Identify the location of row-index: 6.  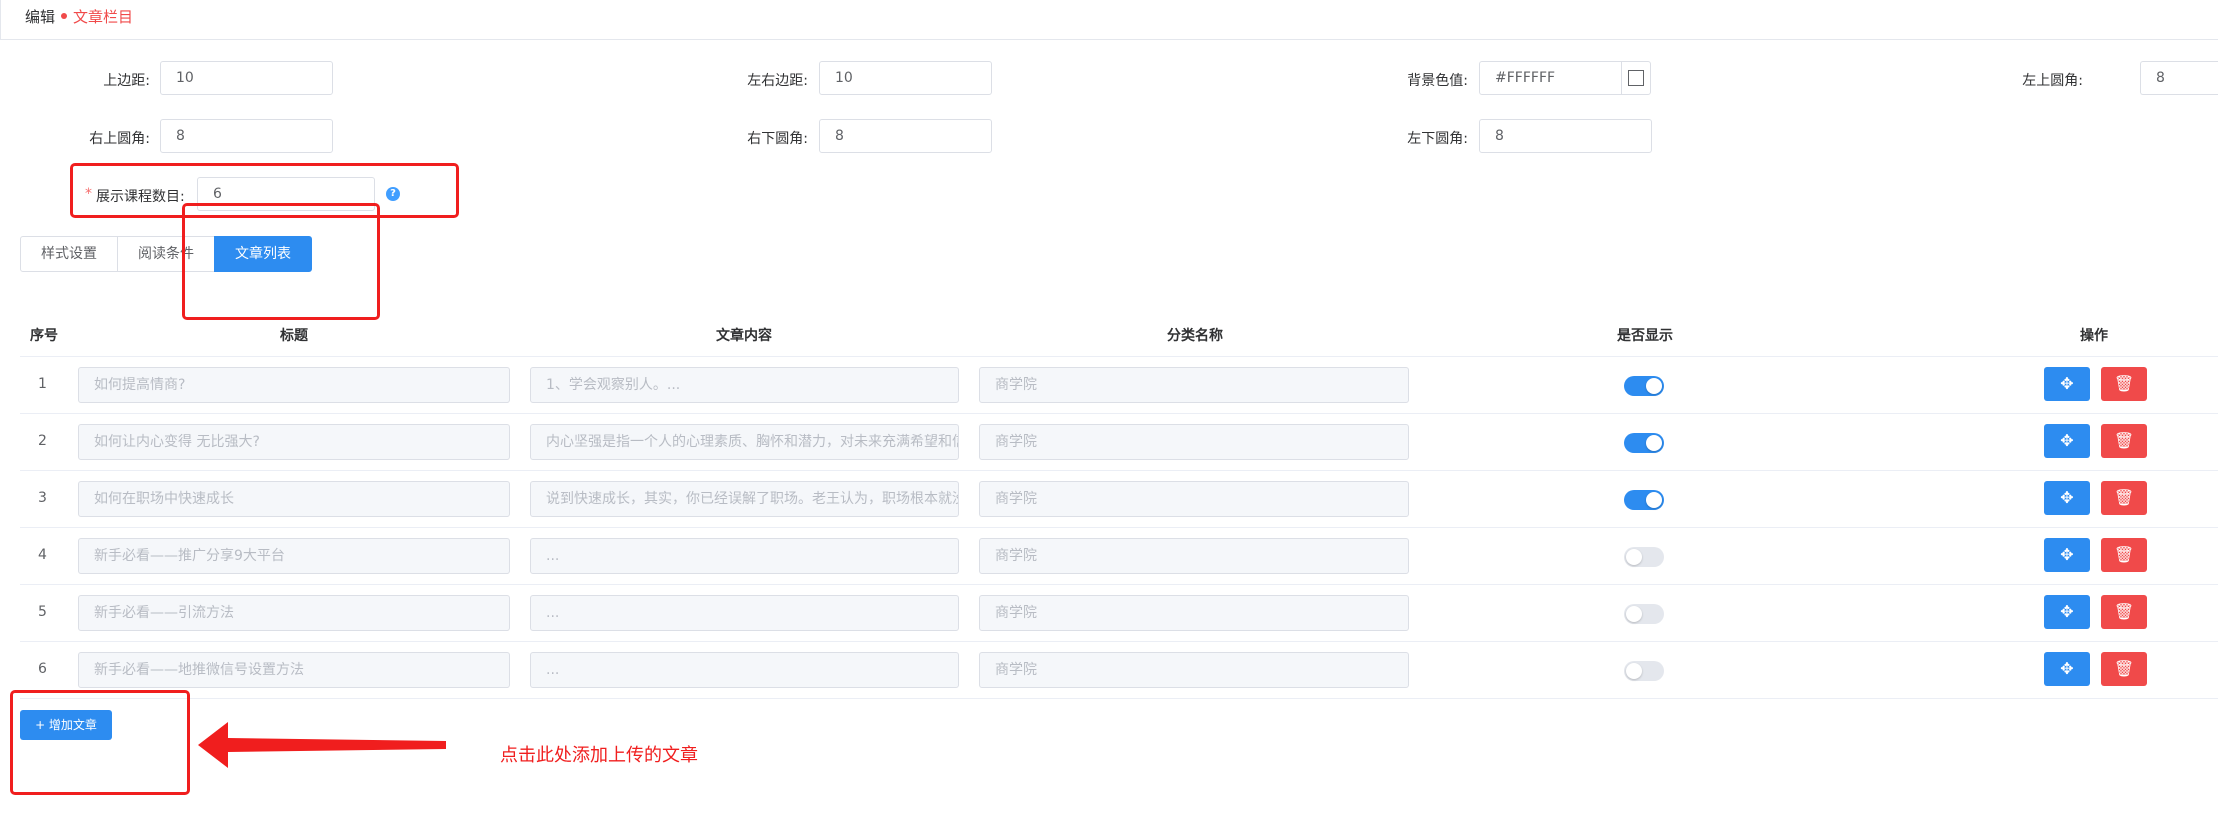
(42, 669).